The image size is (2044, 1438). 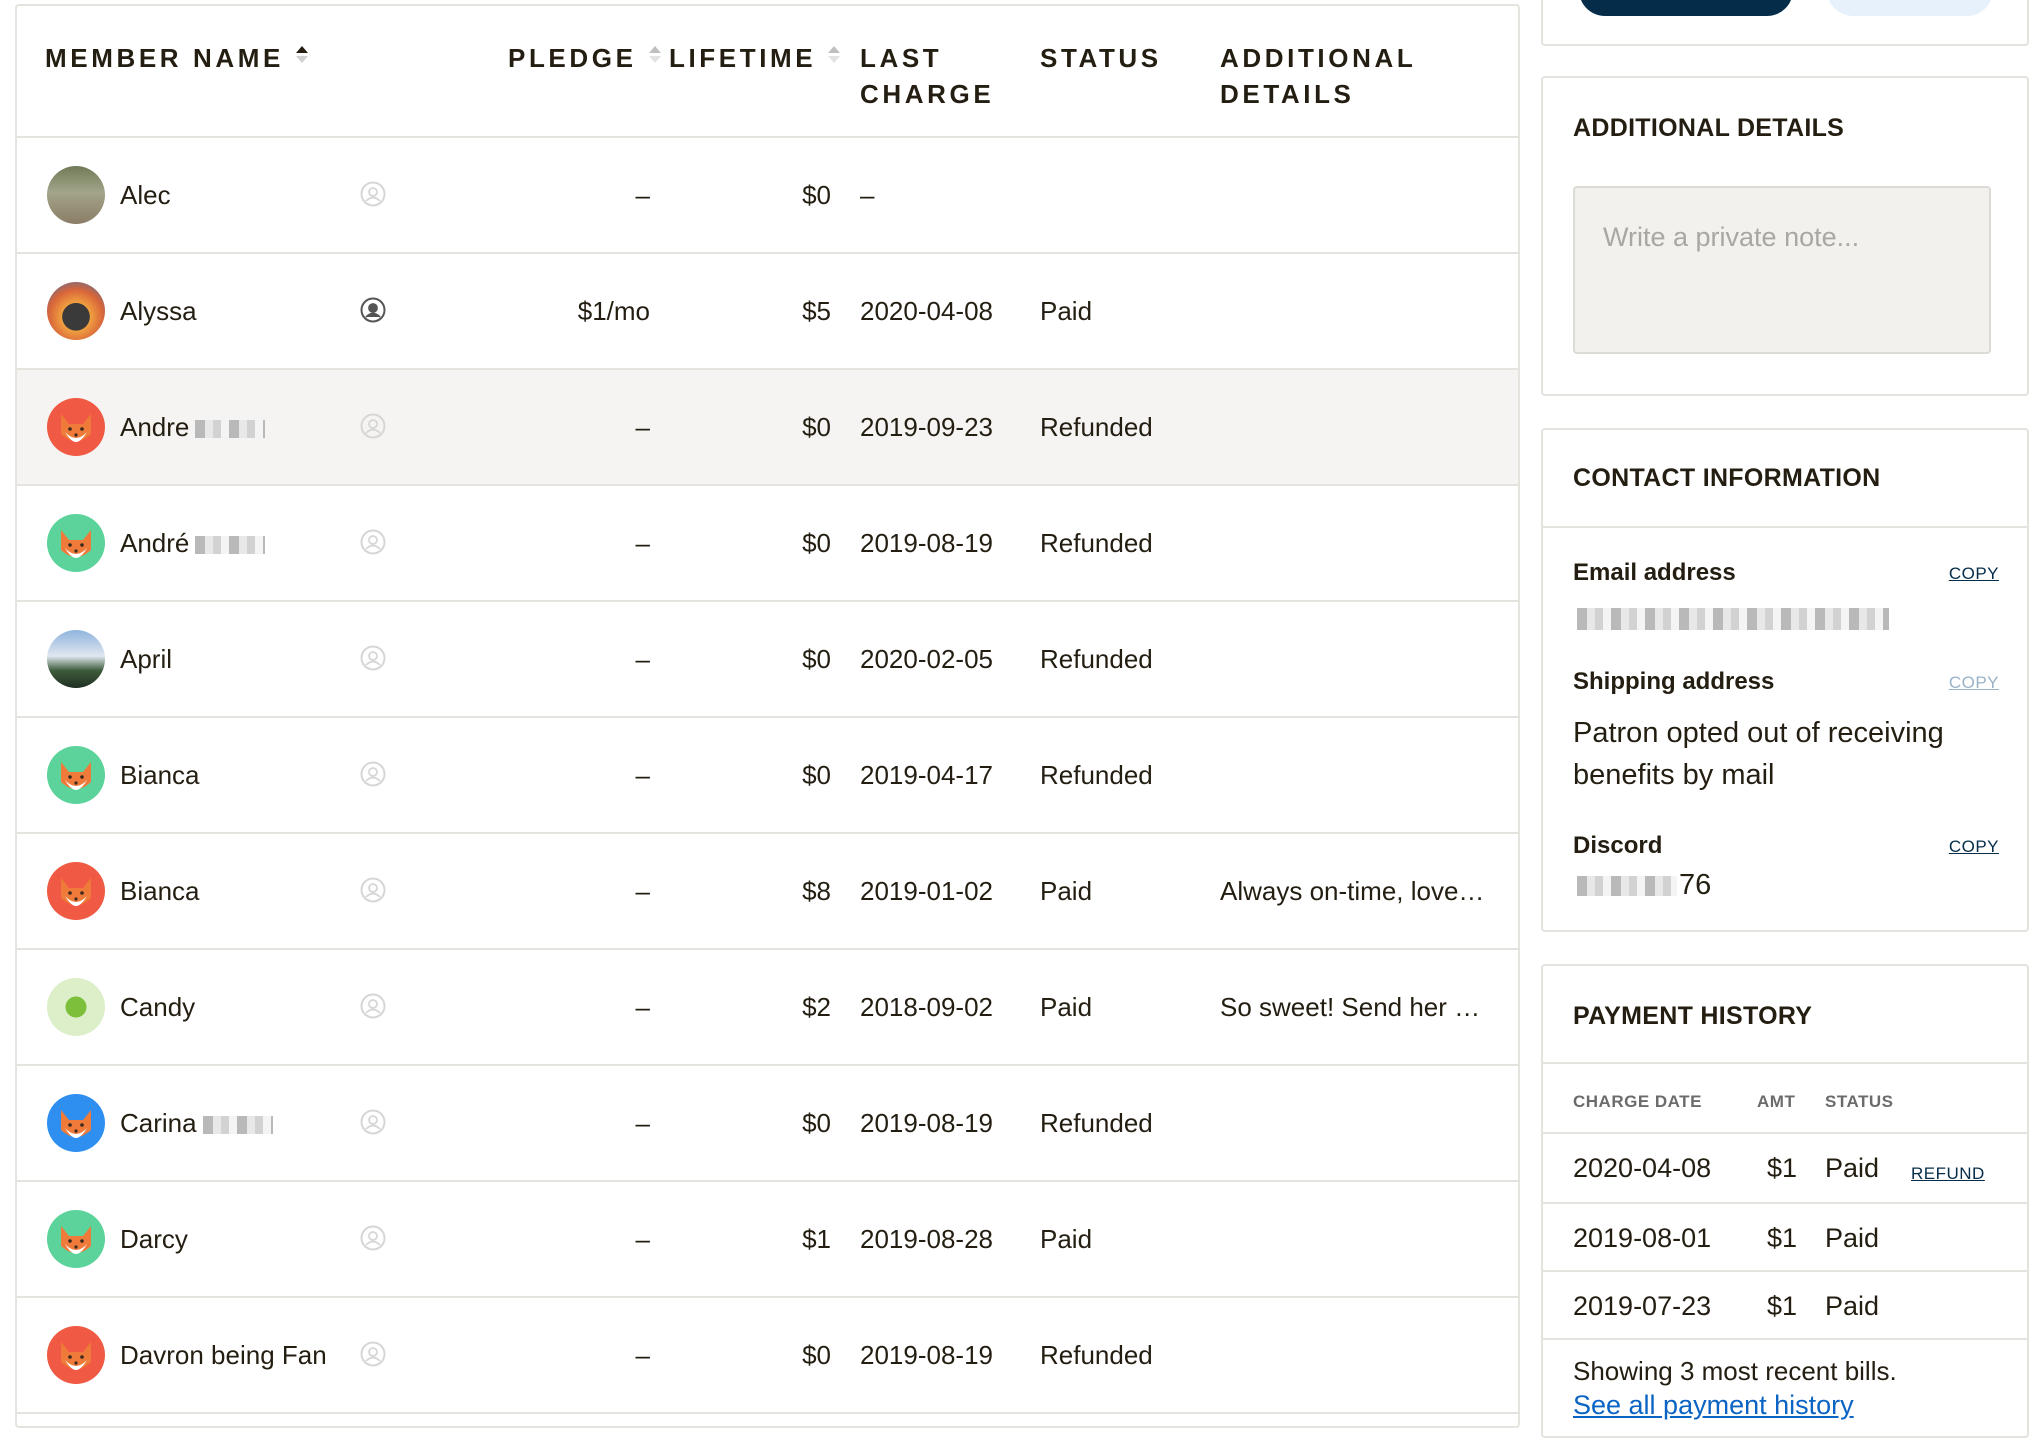 I want to click on divider, so click(x=1785, y=527).